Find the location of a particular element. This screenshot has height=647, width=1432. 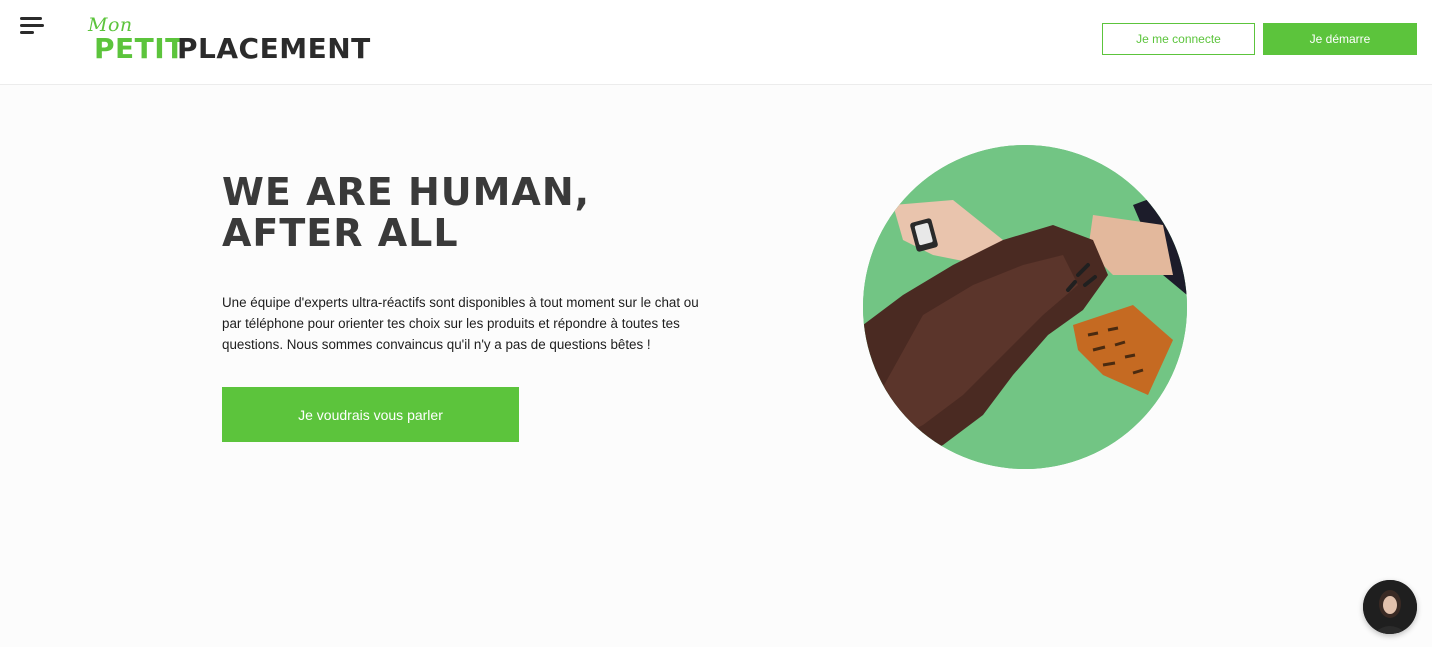

hero-title: WE ARE HUMAN, AFTER ALL is located at coordinates (432, 213).